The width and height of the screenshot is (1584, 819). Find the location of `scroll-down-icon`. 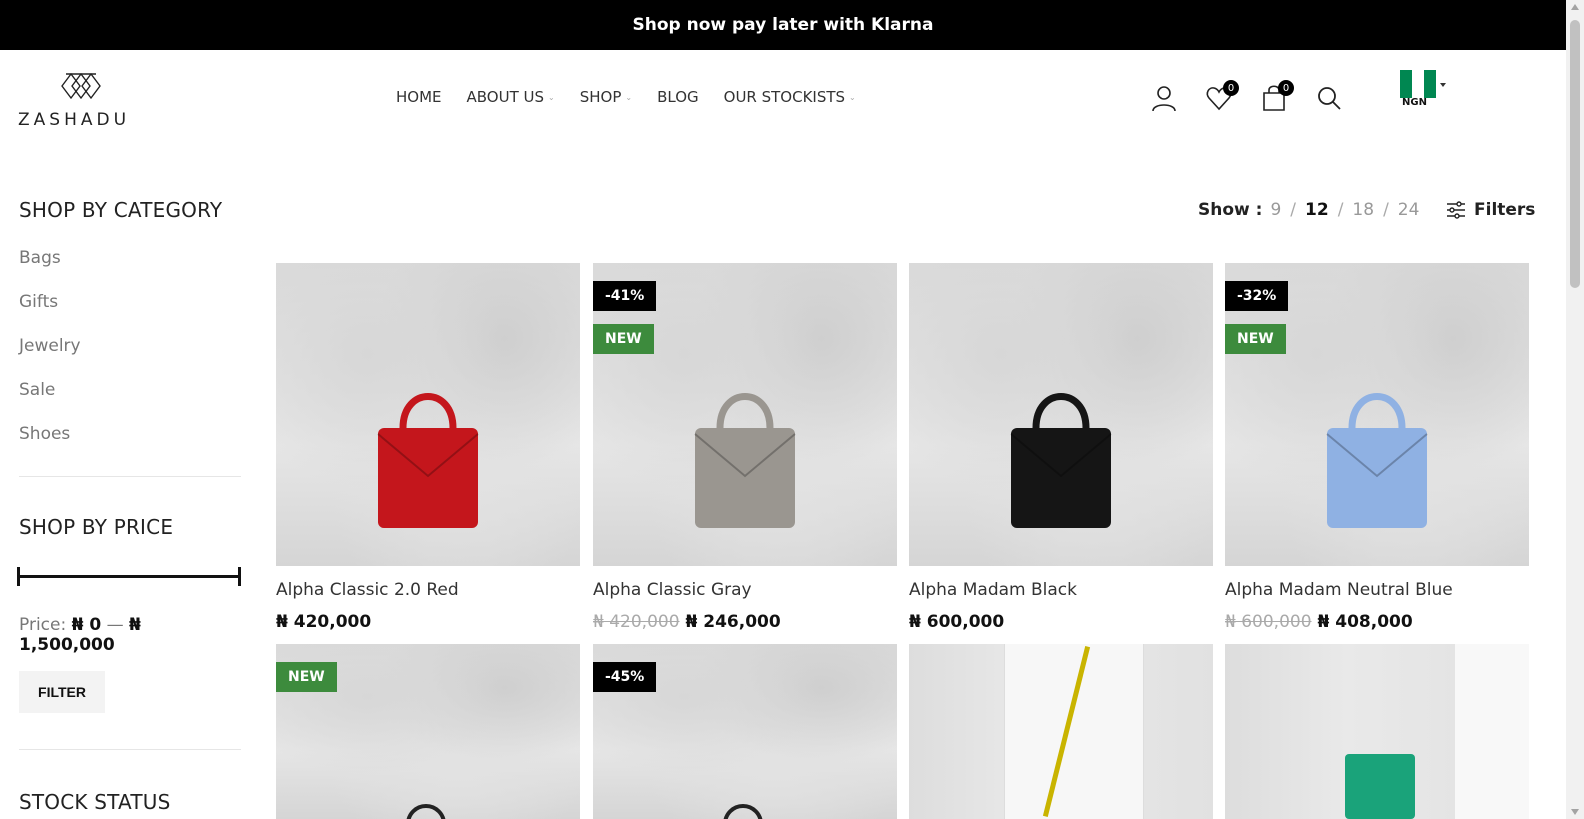

scroll-down-icon is located at coordinates (1575, 812).